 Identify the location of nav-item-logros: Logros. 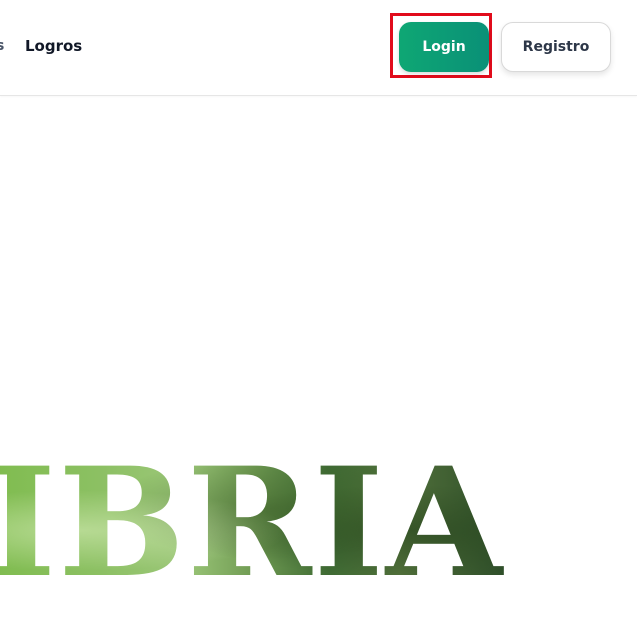
(53, 46).